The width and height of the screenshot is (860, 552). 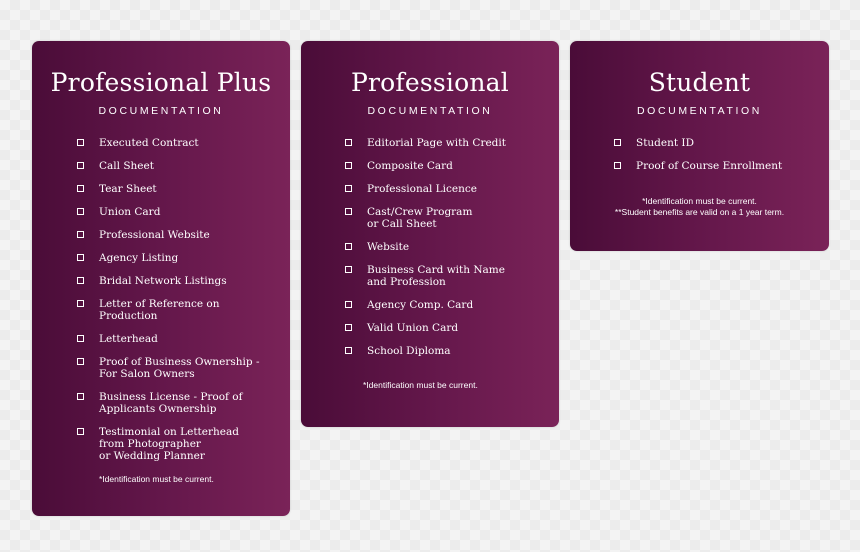 I want to click on list-item: Business Card with Name and Profession, so click(x=447, y=276).